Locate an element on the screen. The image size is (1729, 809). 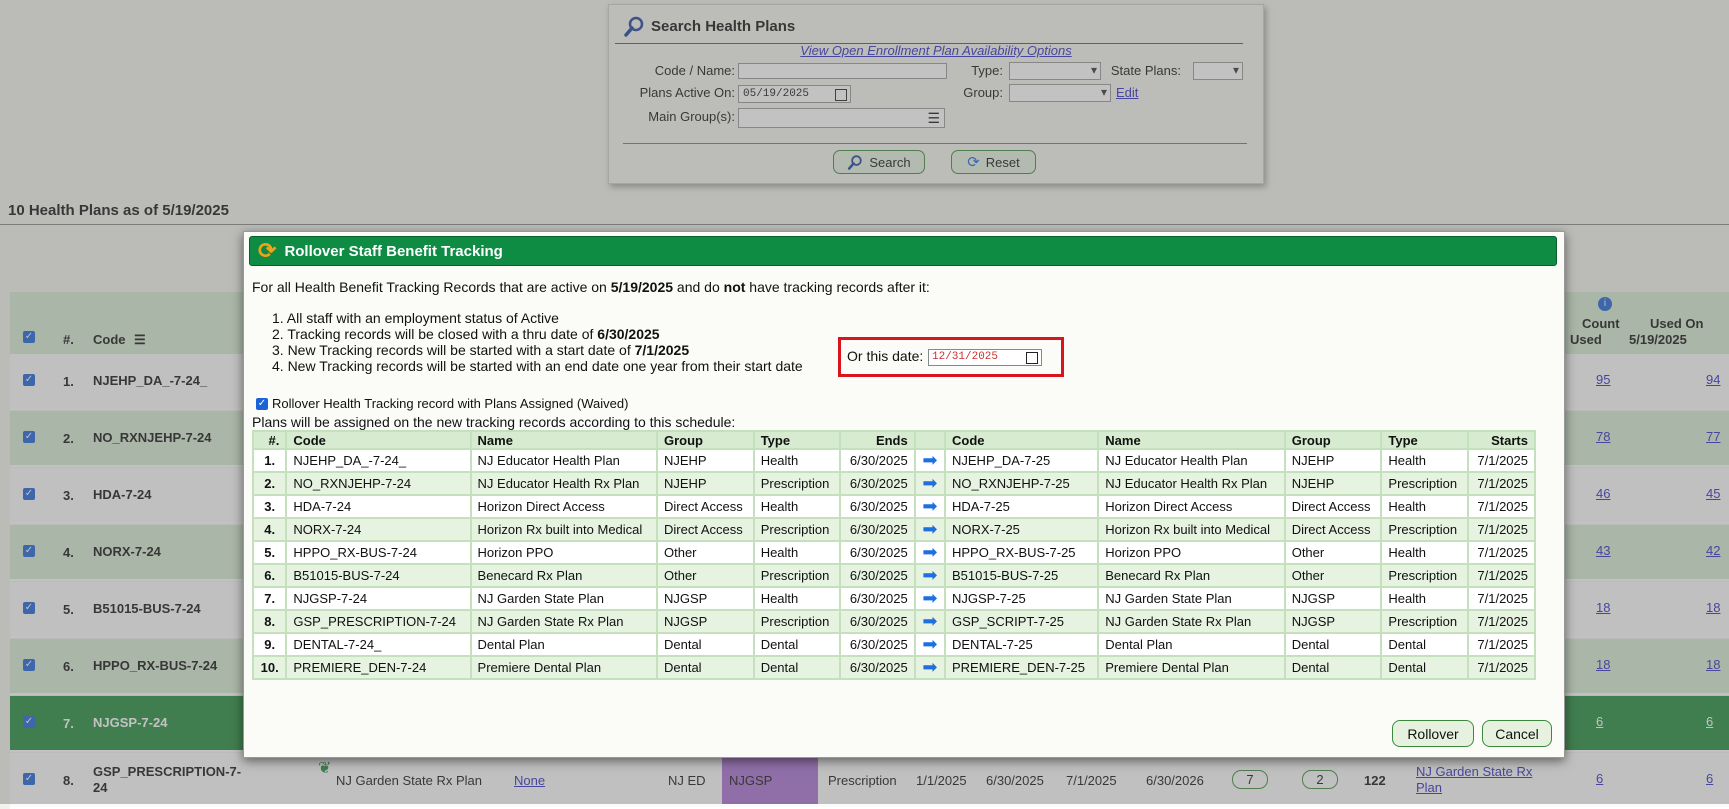
schedule-cell: NO_RXNJEHP-7-24 is located at coordinates (378, 483).